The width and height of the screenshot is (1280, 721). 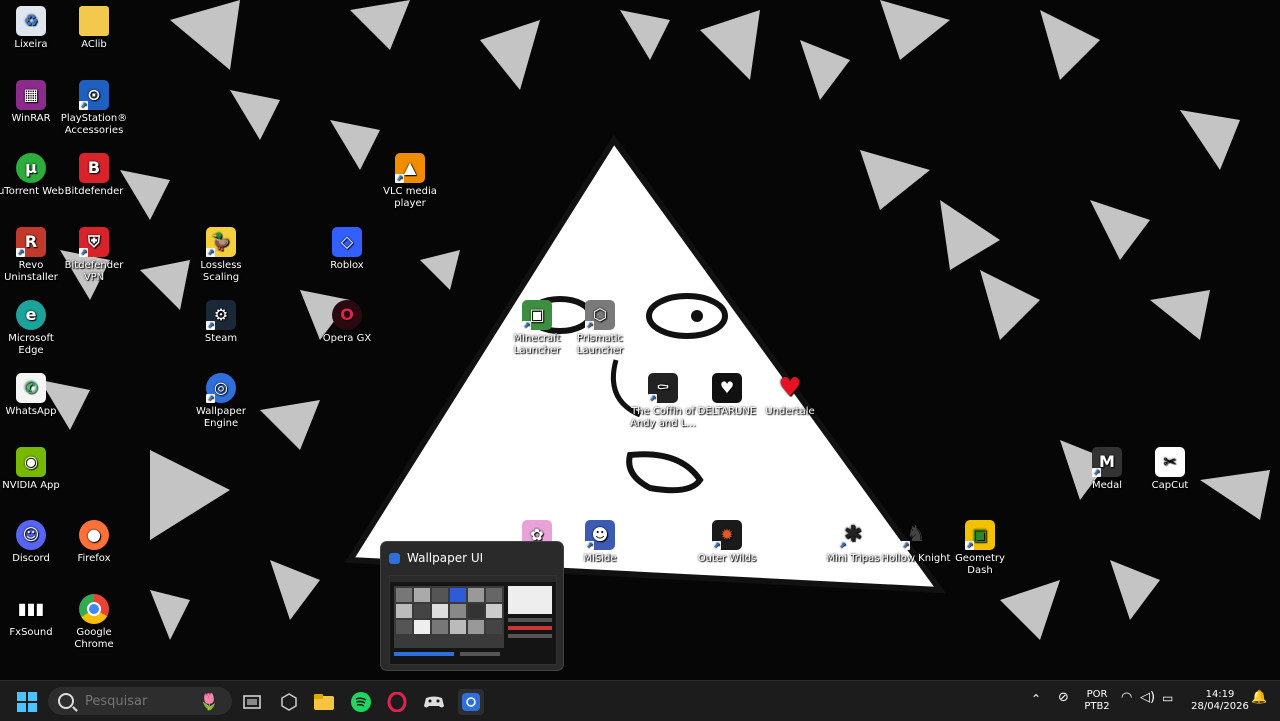 I want to click on desktop-icon-firefox: ● Firefox, so click(x=94, y=542).